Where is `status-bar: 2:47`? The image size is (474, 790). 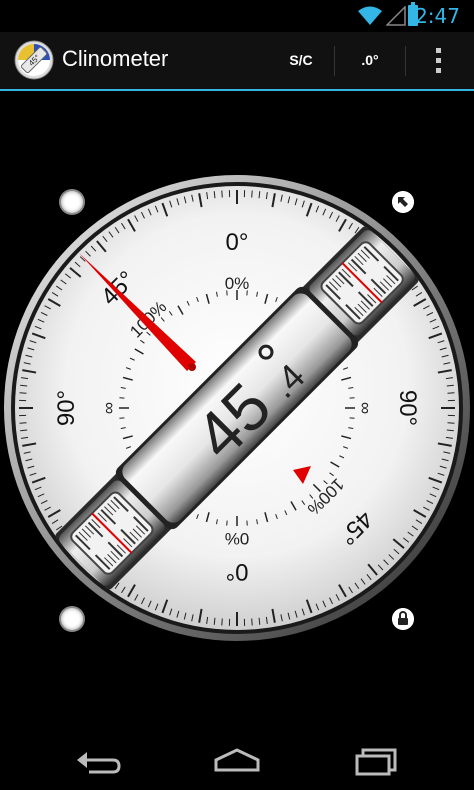
status-bar: 2:47 is located at coordinates (237, 16).